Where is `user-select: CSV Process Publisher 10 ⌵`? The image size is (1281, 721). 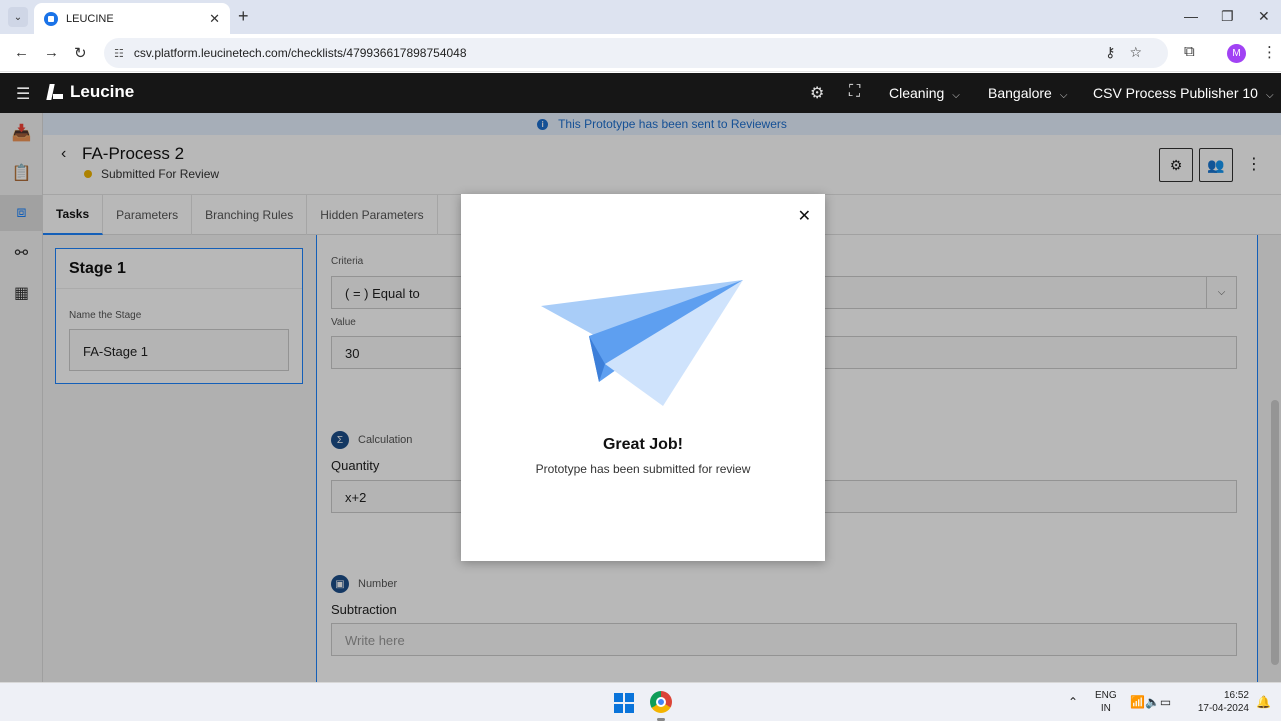 user-select: CSV Process Publisher 10 ⌵ is located at coordinates (1183, 93).